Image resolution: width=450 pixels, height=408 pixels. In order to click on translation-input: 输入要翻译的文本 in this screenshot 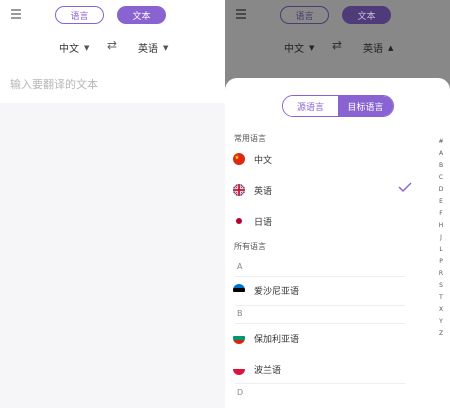, I will do `click(54, 84)`.